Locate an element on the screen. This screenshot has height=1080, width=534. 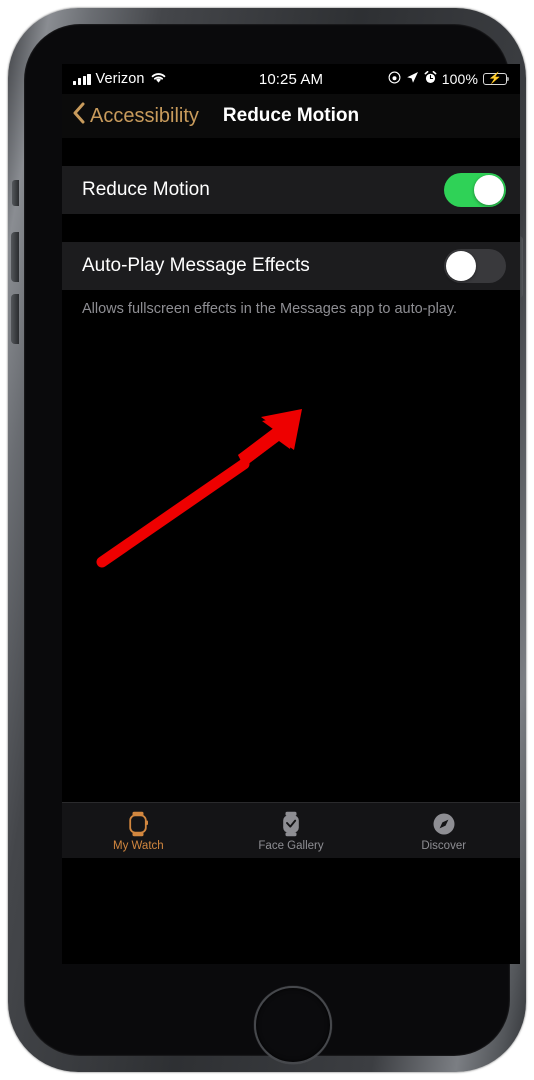
carrier-label: Verizon is located at coordinates (120, 79).